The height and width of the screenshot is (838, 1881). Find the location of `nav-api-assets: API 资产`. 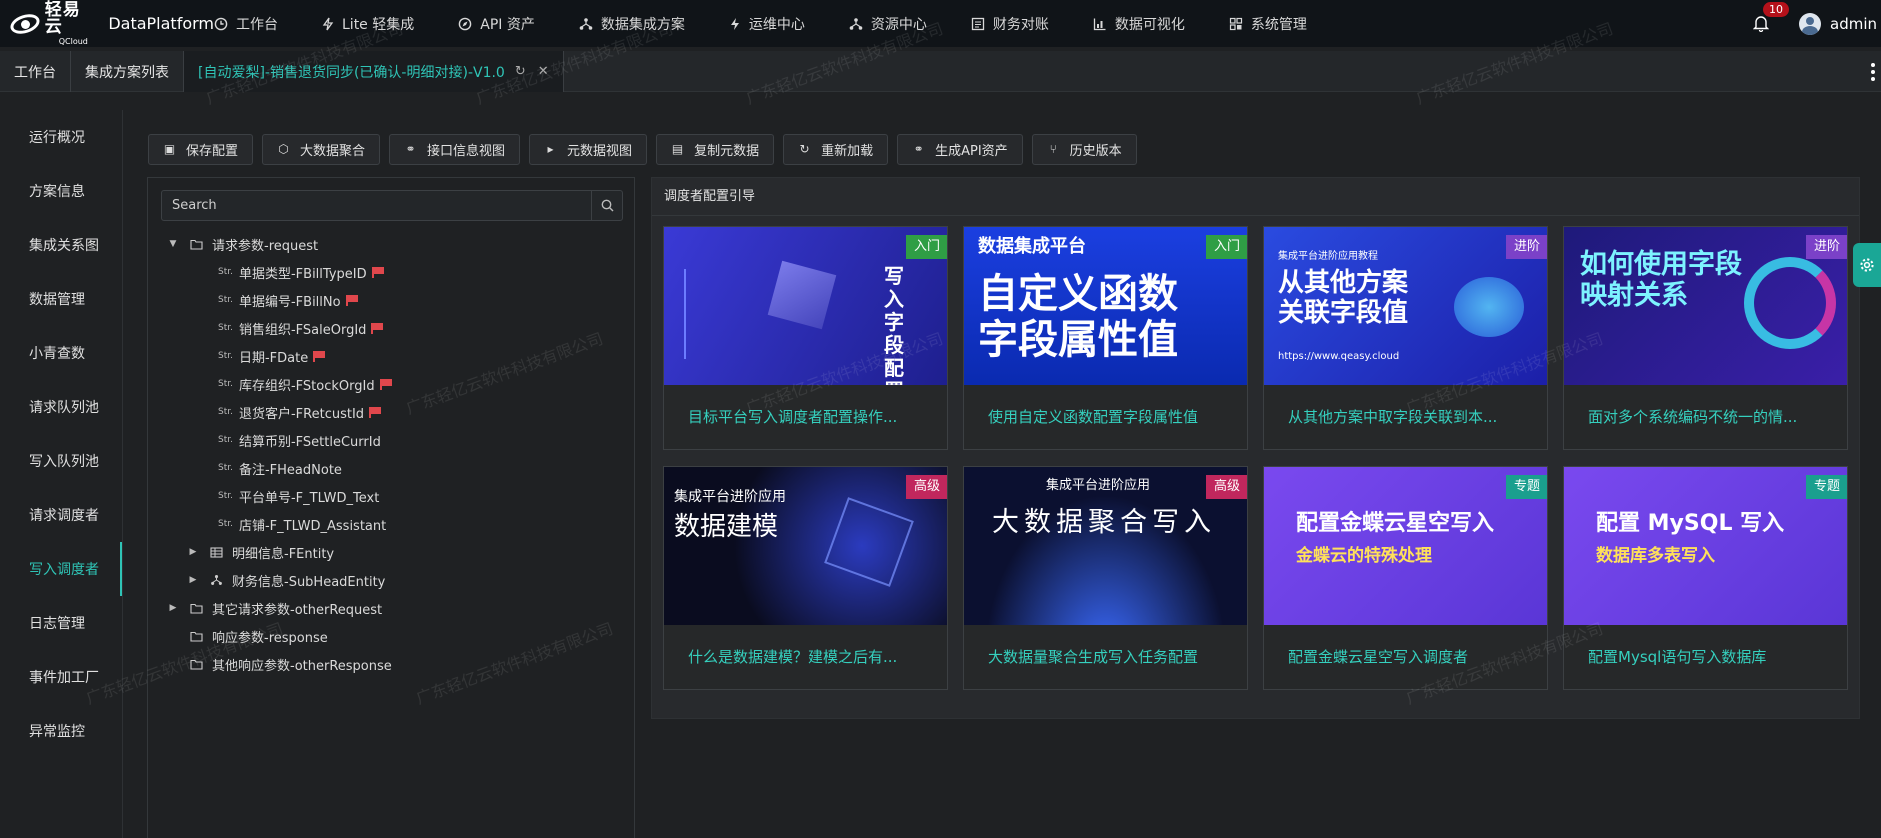

nav-api-assets: API 资产 is located at coordinates (496, 24).